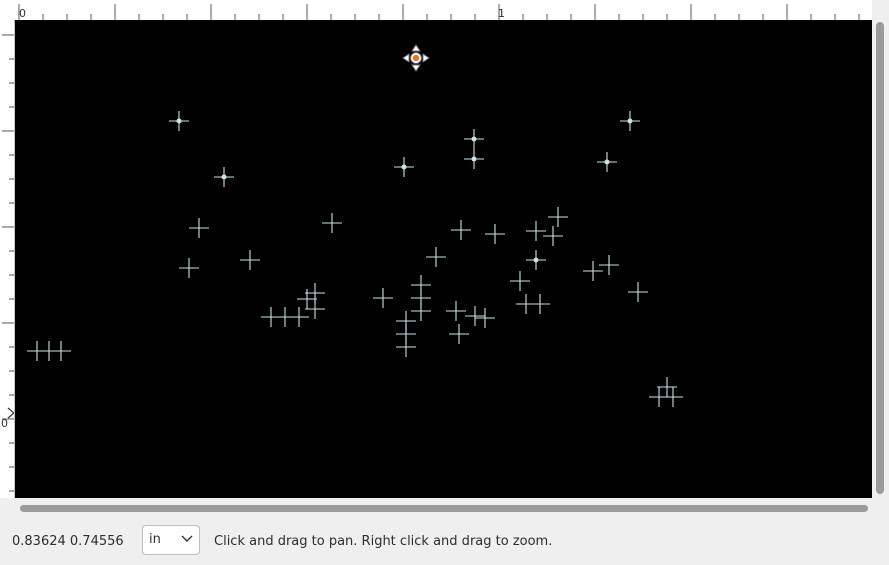  What do you see at coordinates (4, 423) in the screenshot?
I see `ruler-left-label-0: 0` at bounding box center [4, 423].